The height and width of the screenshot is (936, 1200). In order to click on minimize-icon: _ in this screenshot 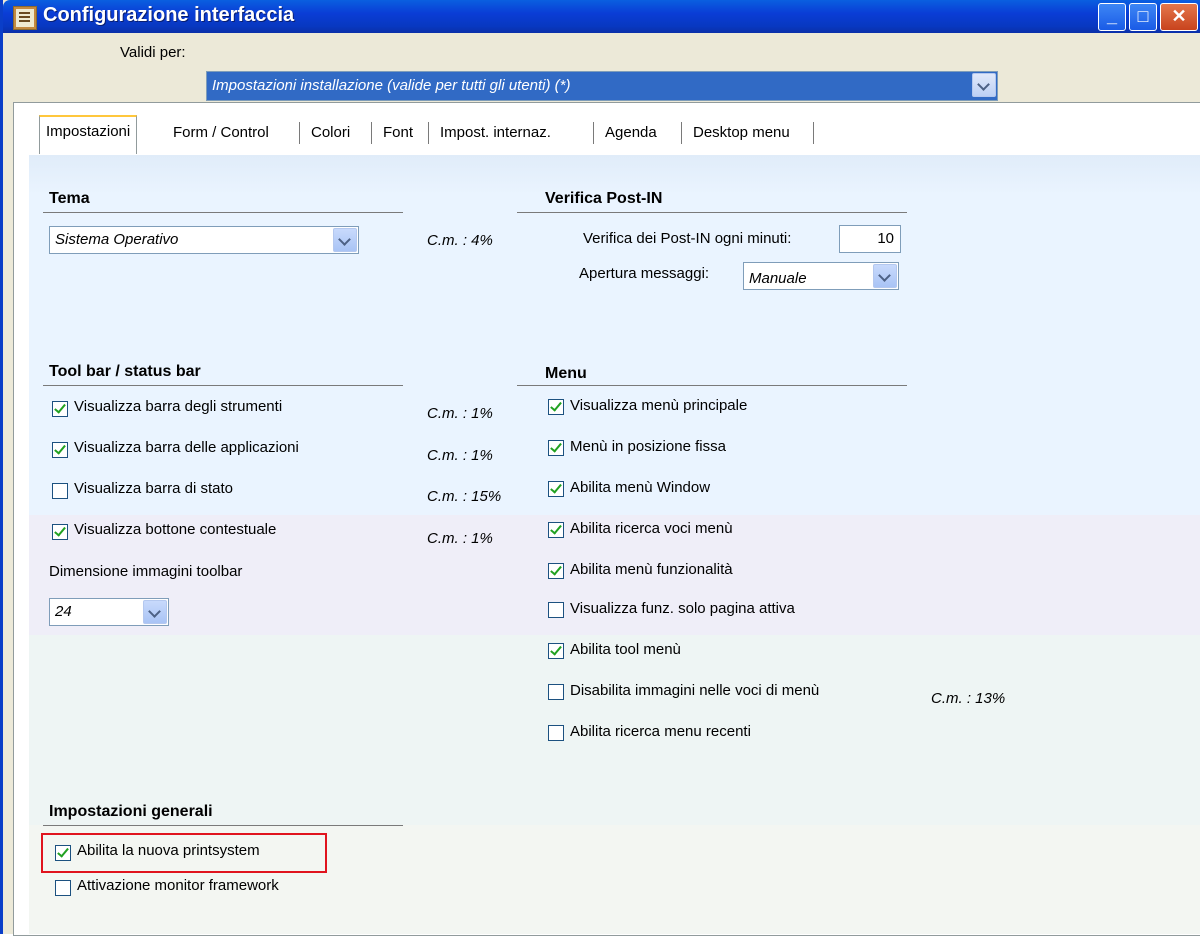, I will do `click(1111, 16)`.